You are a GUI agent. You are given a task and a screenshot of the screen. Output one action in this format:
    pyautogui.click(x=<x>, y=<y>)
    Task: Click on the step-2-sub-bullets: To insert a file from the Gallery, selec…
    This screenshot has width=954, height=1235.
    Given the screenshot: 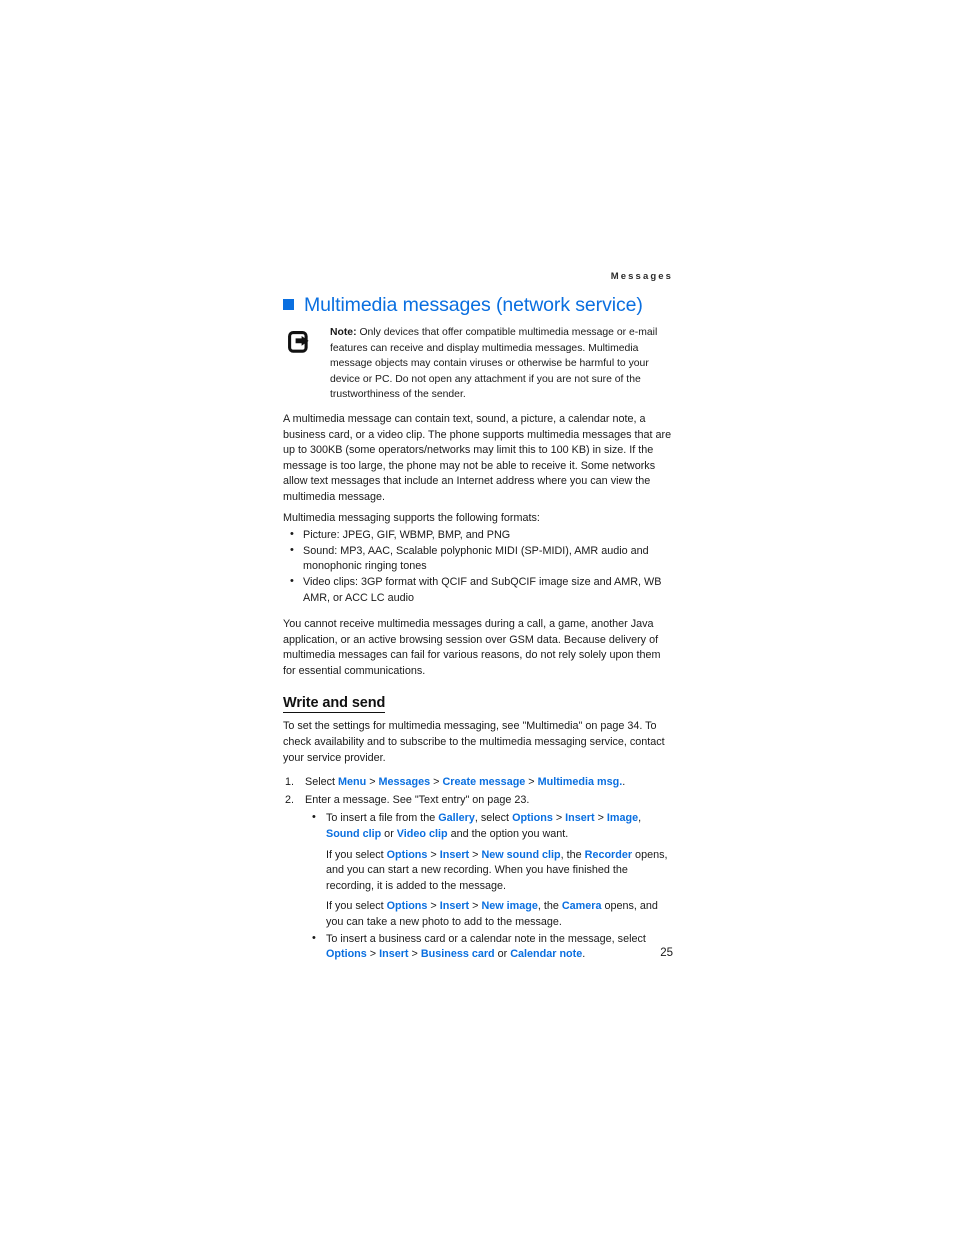 What is the action you would take?
    pyautogui.click(x=489, y=886)
    